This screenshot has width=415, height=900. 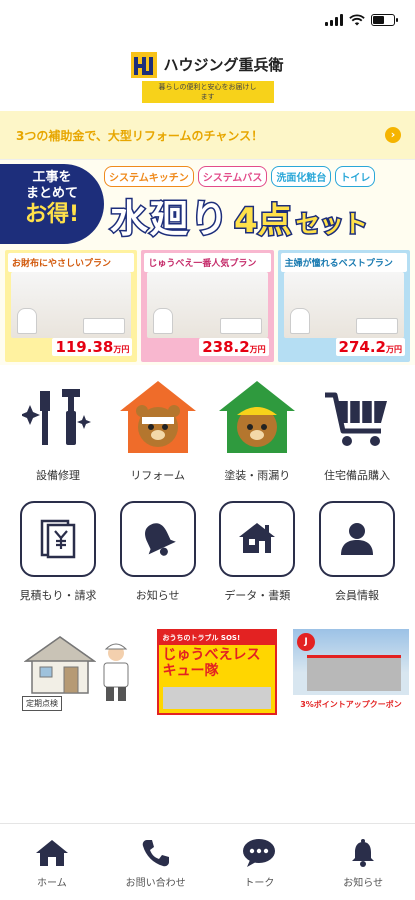 I want to click on tagline: 暮らしの便利と安心をお届けします, so click(x=207, y=91).